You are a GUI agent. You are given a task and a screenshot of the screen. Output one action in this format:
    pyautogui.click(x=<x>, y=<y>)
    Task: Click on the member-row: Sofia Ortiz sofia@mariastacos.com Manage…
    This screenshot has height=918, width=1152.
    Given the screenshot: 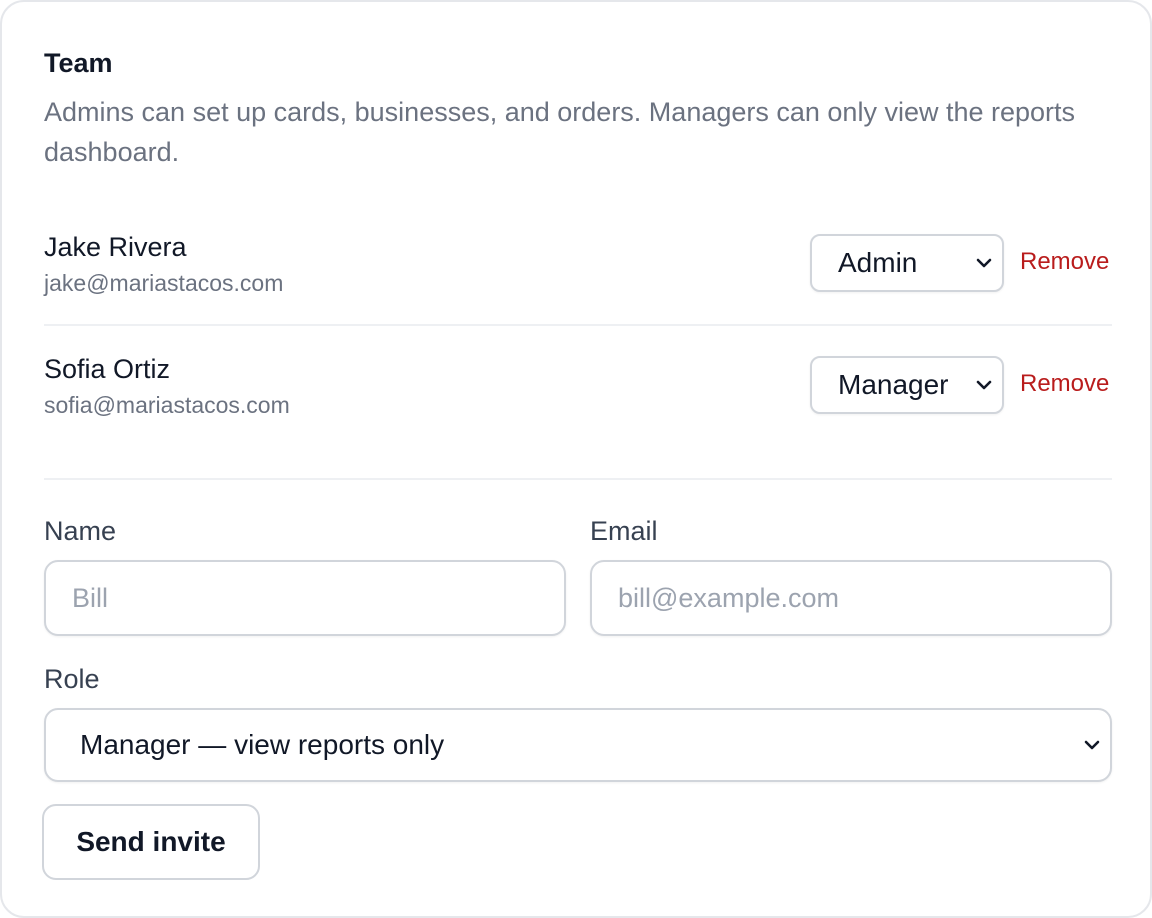 What is the action you would take?
    pyautogui.click(x=578, y=394)
    